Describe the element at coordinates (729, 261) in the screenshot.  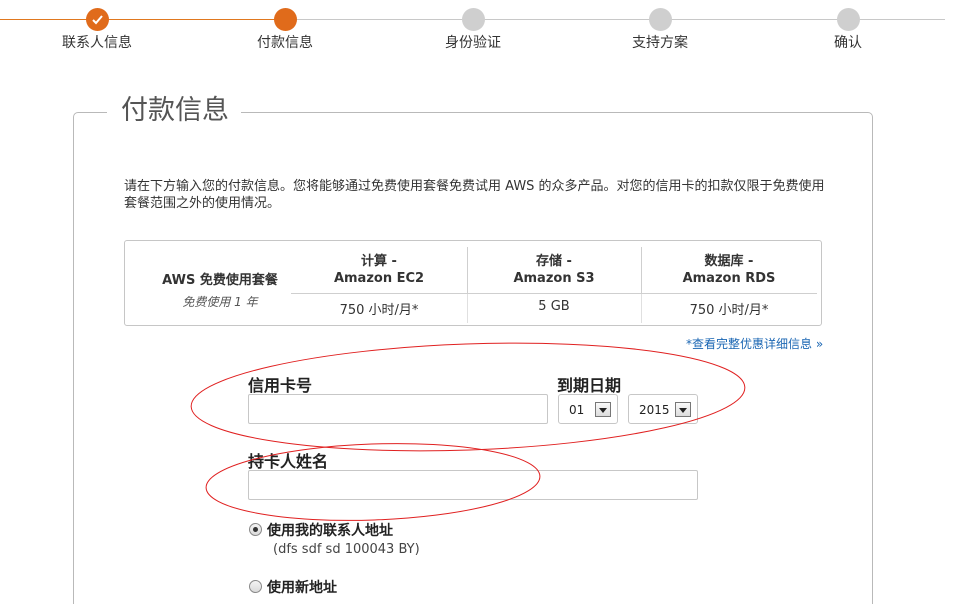
I see `tier-column-name: 数据库 -` at that location.